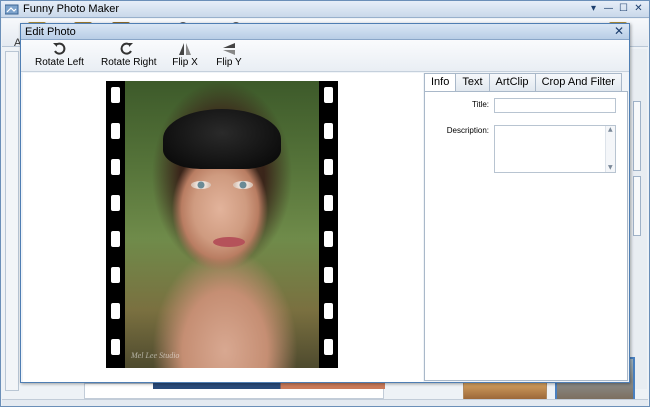 This screenshot has width=650, height=407. What do you see at coordinates (638, 9) in the screenshot?
I see `close-button: ✕` at bounding box center [638, 9].